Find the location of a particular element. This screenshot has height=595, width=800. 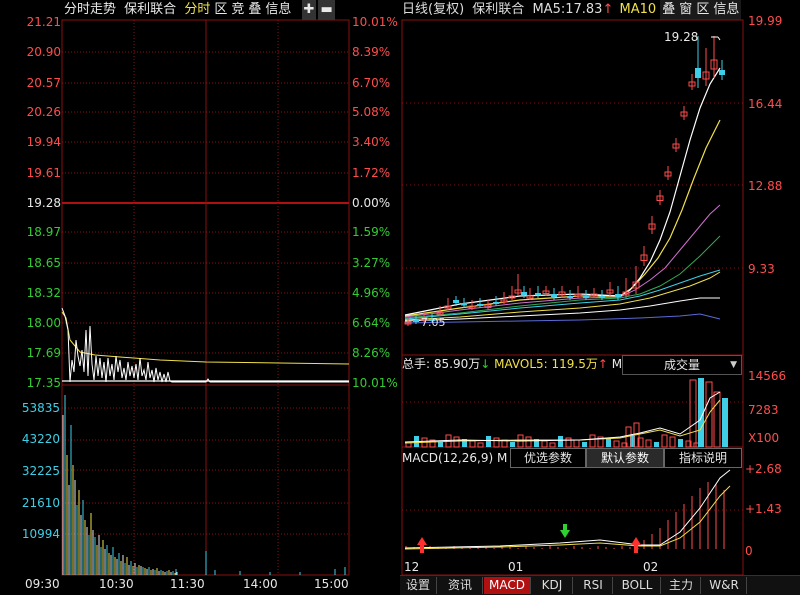

low-price-label: 7.05 is located at coordinates (433, 322).